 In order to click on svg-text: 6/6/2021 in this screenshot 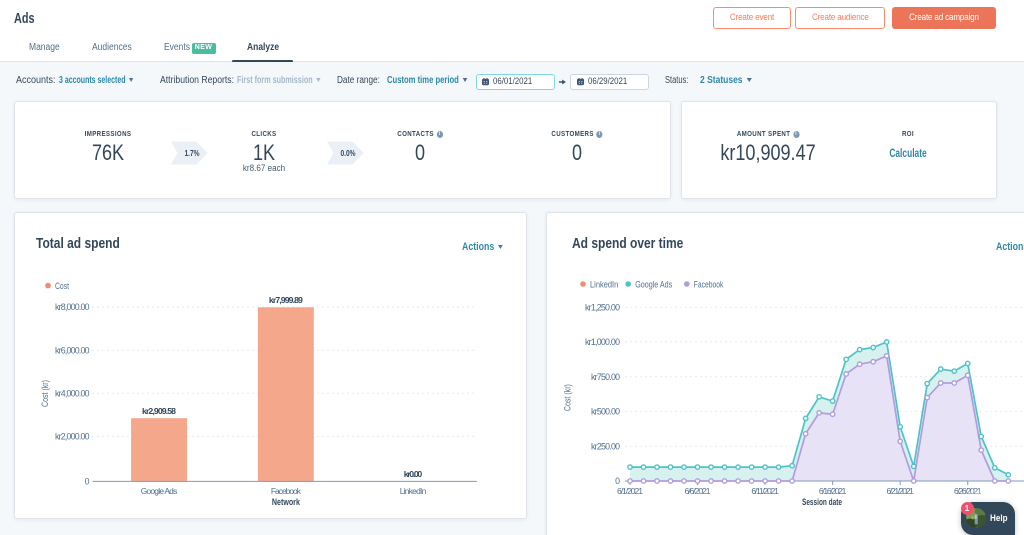, I will do `click(698, 491)`.